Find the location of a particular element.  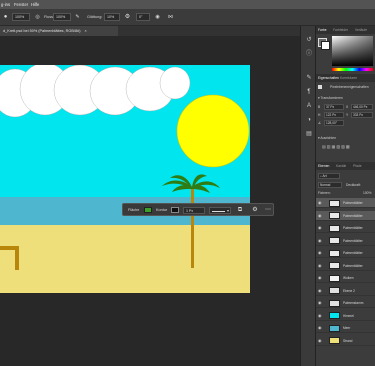

brush-preset-icon: ● is located at coordinates (5, 17).